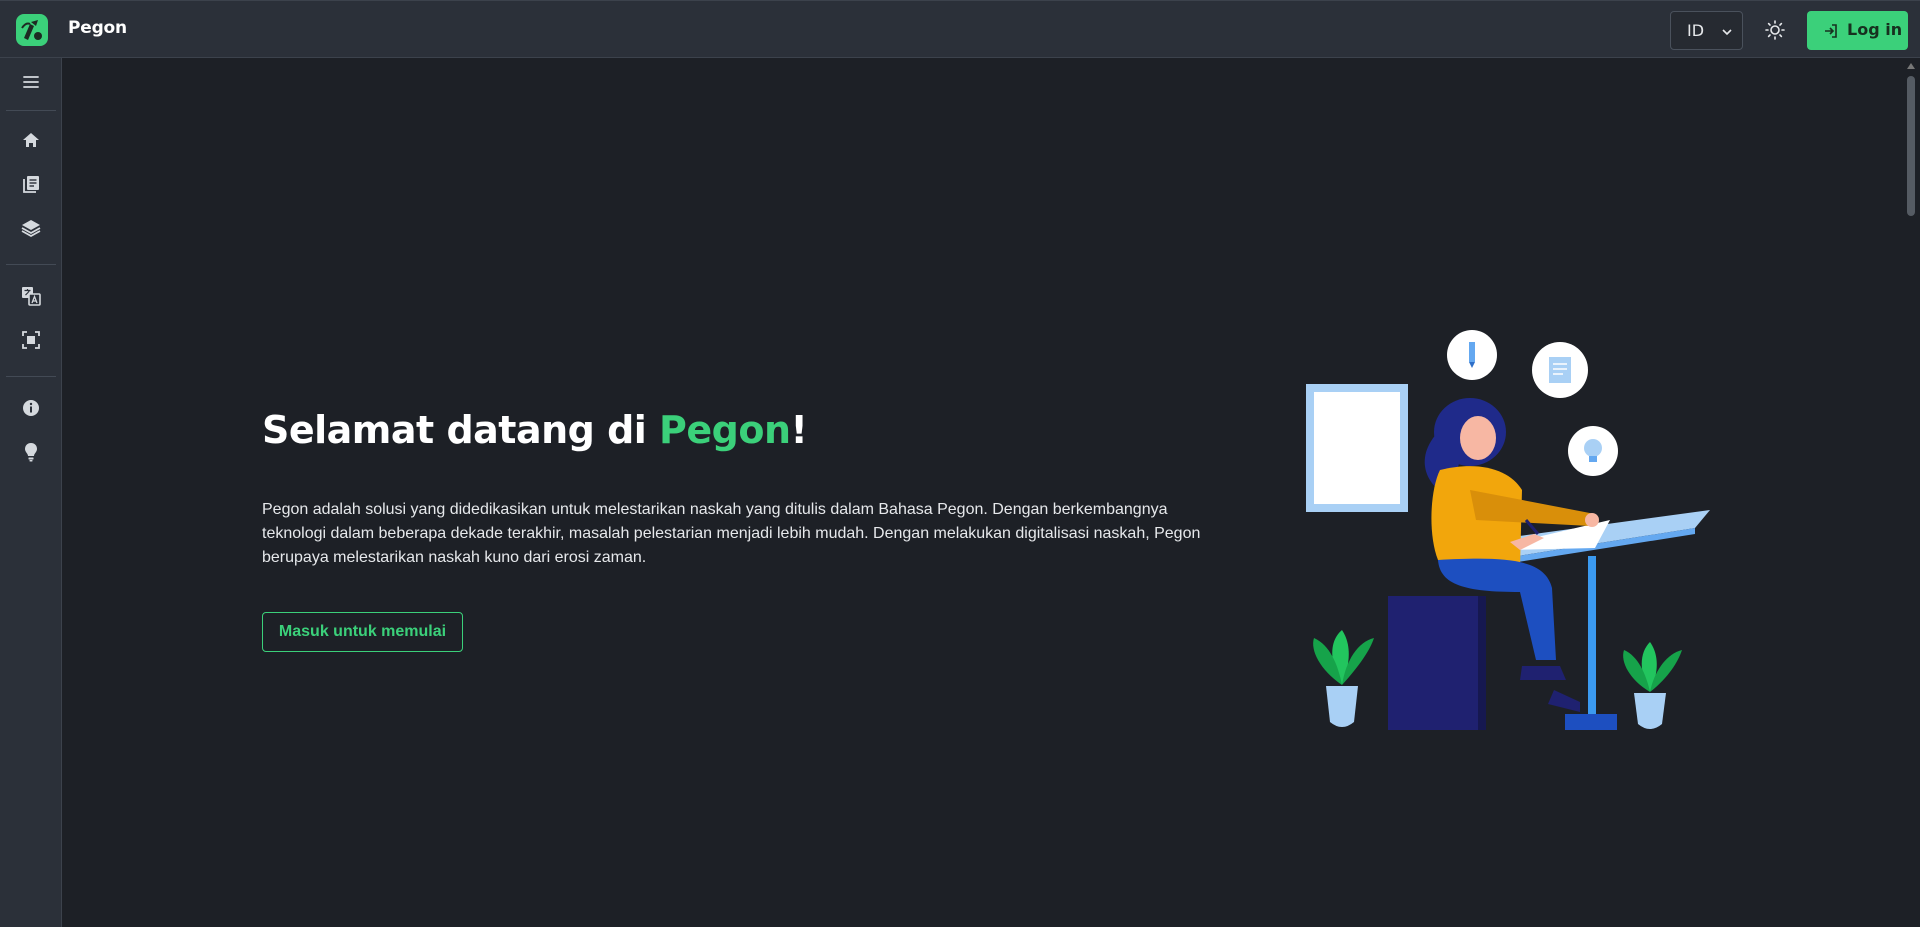 The height and width of the screenshot is (927, 1920). I want to click on sidebar-item-info, so click(31, 408).